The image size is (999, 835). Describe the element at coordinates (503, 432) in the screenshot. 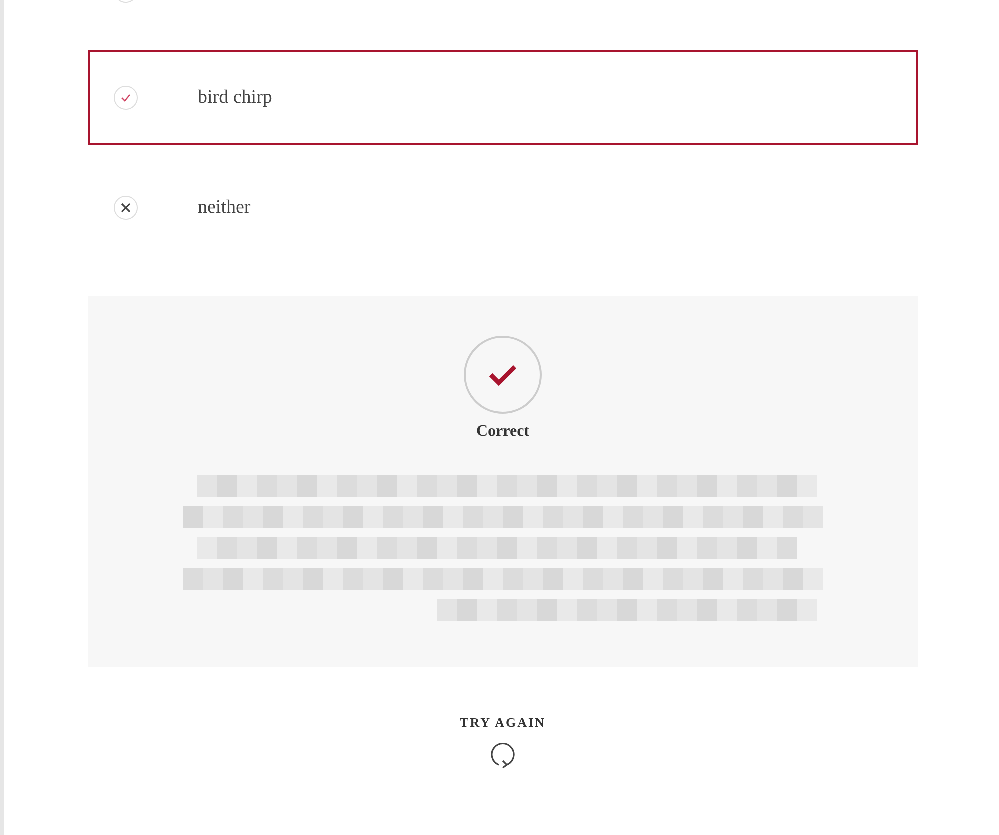

I see `result-title: Correct` at that location.